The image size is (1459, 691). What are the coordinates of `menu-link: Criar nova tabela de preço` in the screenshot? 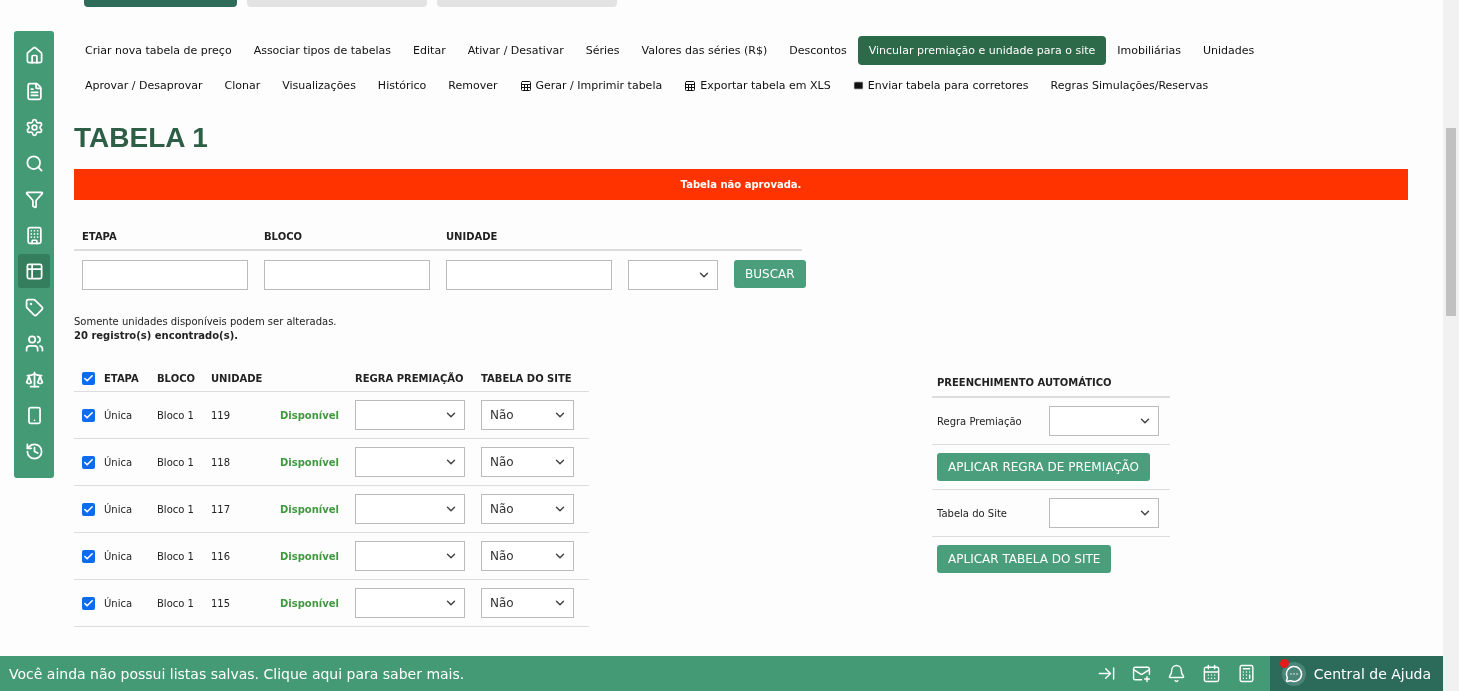 It's located at (158, 50).